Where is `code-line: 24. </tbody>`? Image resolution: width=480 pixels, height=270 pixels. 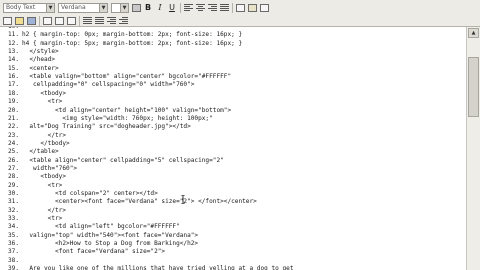 code-line: 24. </tbody> is located at coordinates (35, 144).